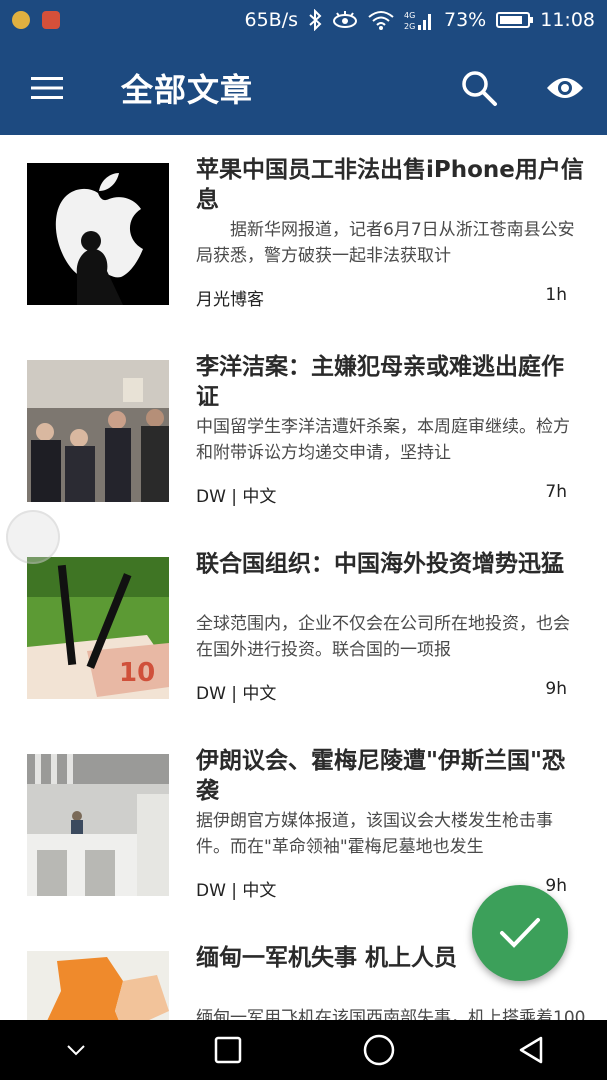 The height and width of the screenshot is (1080, 607). What do you see at coordinates (303, 1050) in the screenshot?
I see `navigation-bar` at bounding box center [303, 1050].